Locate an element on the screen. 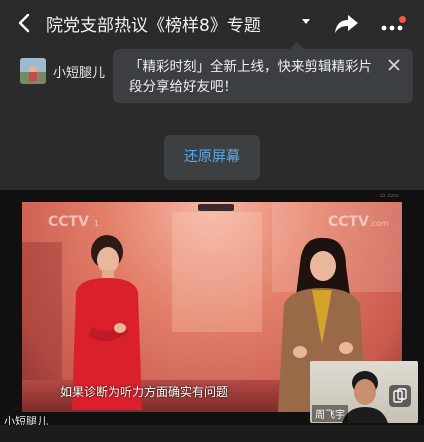 This screenshot has height=442, width=424. avatar is located at coordinates (33, 71).